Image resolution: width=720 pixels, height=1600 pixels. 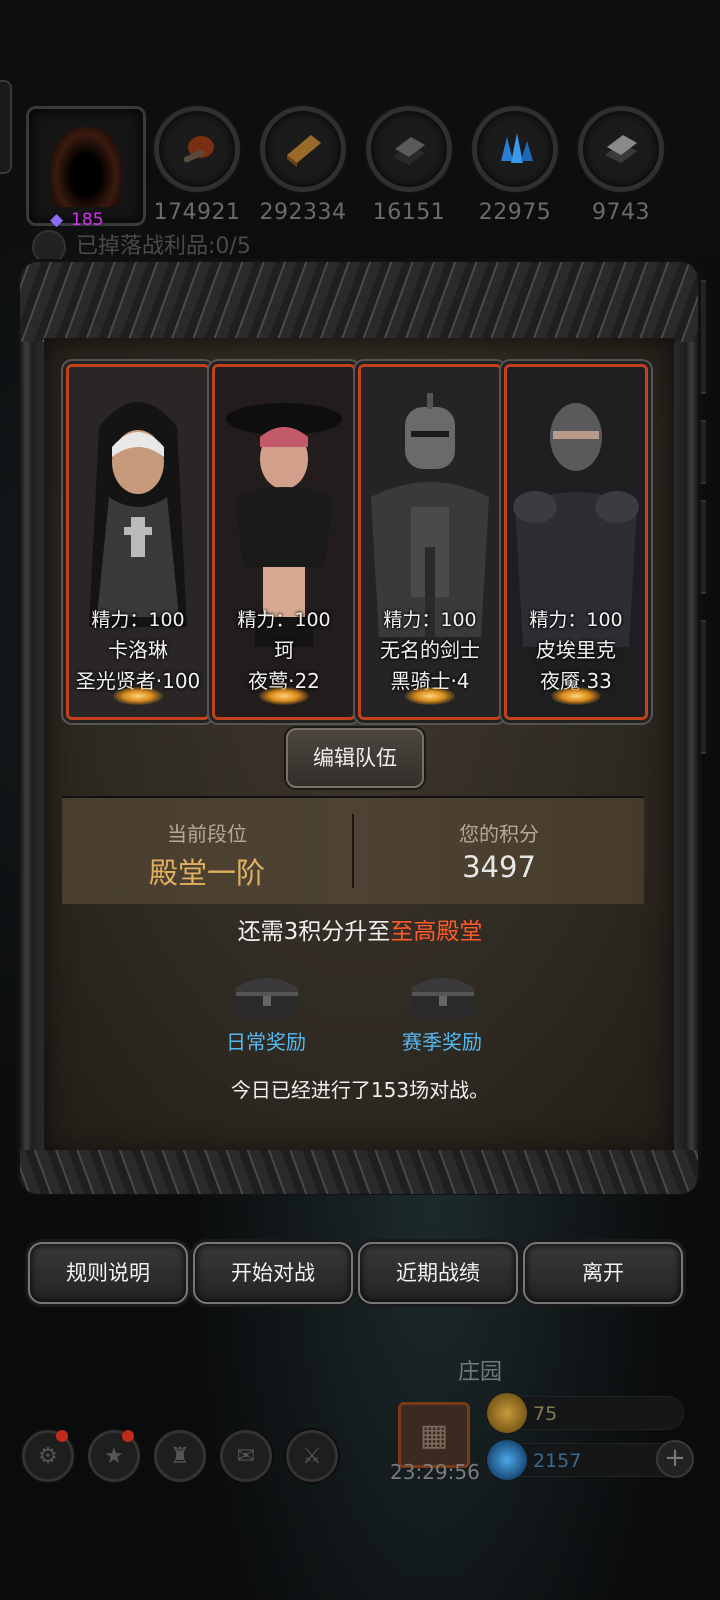 I want to click on hooded-figure-icon, so click(x=86, y=167).